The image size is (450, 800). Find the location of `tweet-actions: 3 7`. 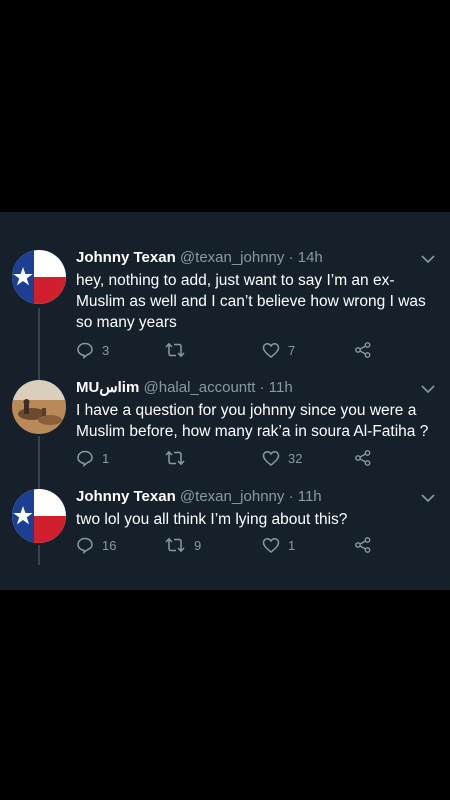

tweet-actions: 3 7 is located at coordinates (236, 350).